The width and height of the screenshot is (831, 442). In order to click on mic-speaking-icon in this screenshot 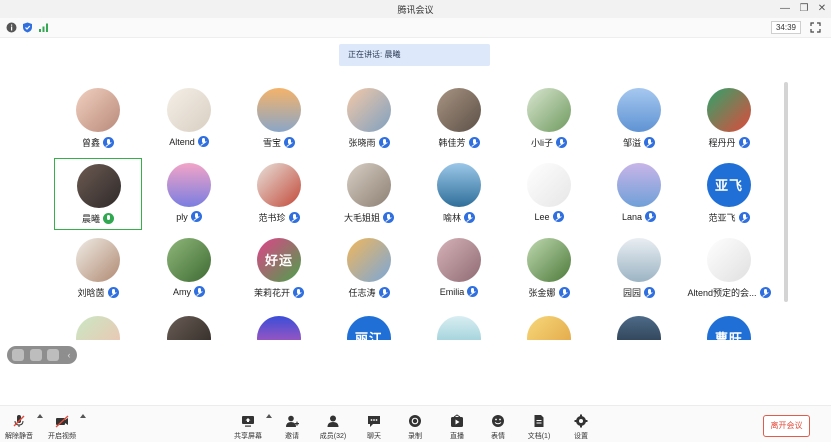, I will do `click(108, 218)`.